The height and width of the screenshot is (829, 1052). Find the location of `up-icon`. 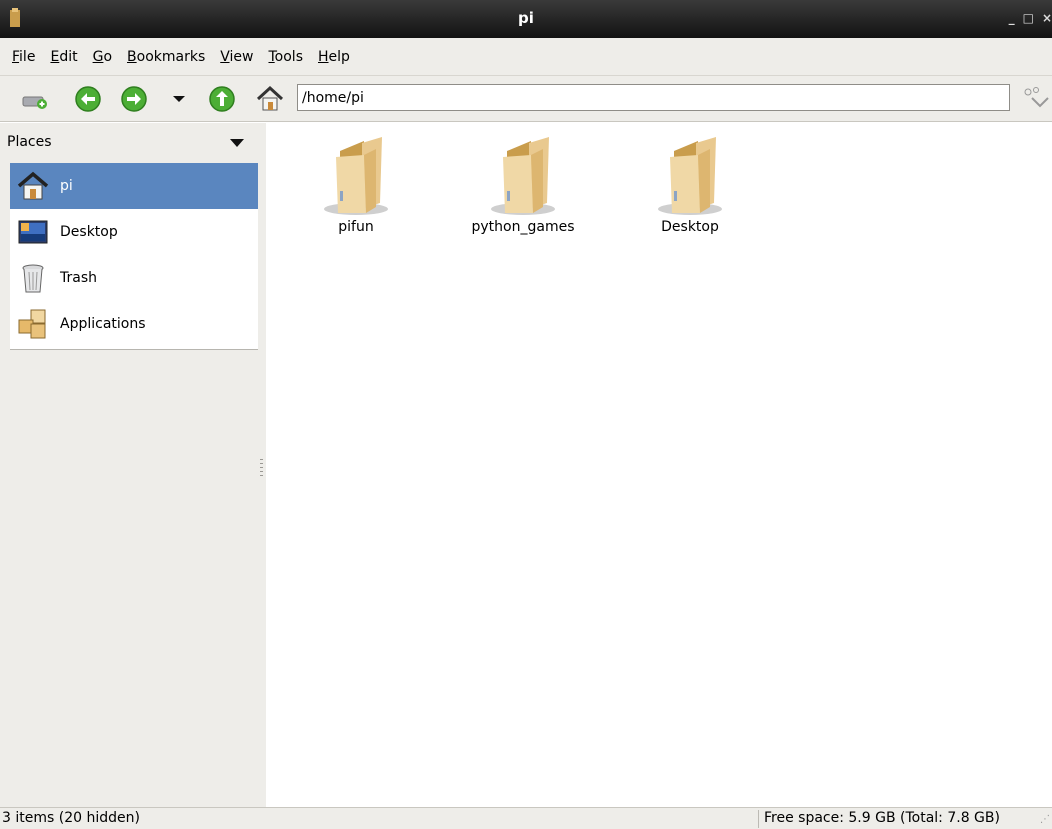

up-icon is located at coordinates (222, 99).